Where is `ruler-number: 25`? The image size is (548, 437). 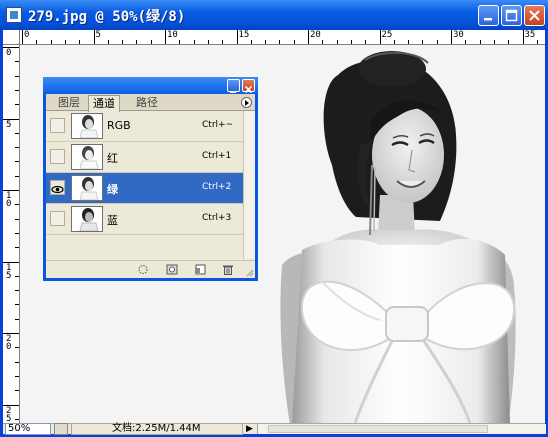 ruler-number: 25 is located at coordinates (387, 35).